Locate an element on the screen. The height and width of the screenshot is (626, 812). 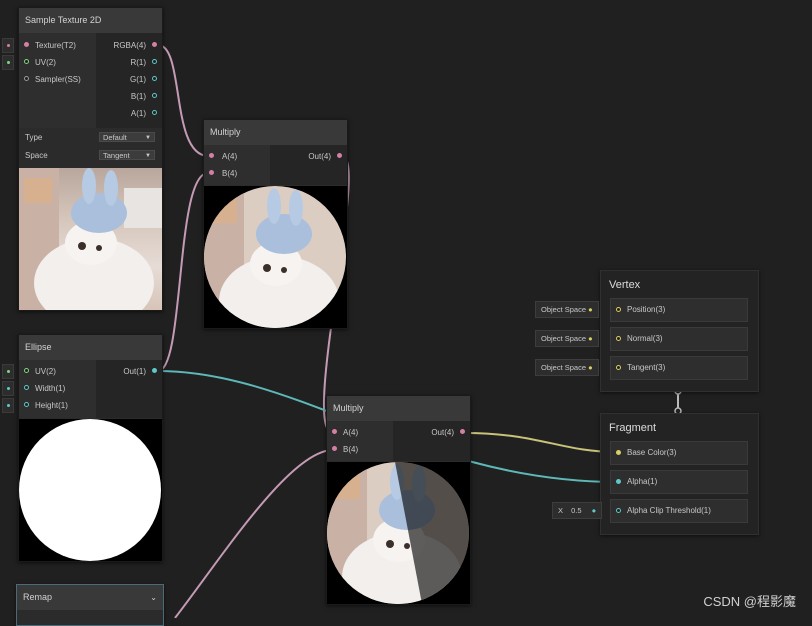
fragment-basecolor-slot: Base Color(3) is located at coordinates (679, 453).